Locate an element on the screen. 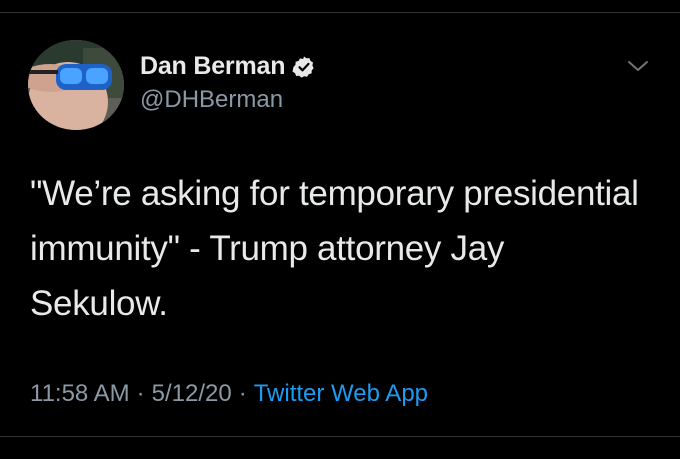 This screenshot has height=459, width=680. tweet-source-link: Twitter Web App is located at coordinates (341, 394).